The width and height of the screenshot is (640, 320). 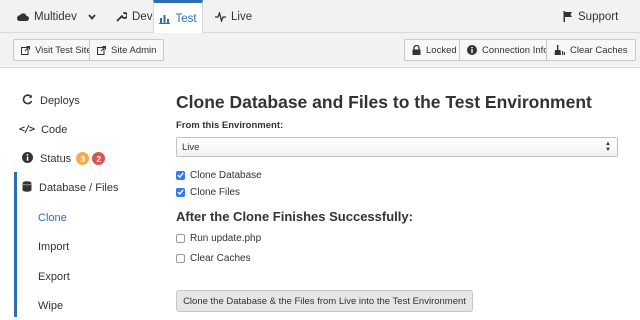 I want to click on connection-info-button: Connection Info, so click(x=508, y=50).